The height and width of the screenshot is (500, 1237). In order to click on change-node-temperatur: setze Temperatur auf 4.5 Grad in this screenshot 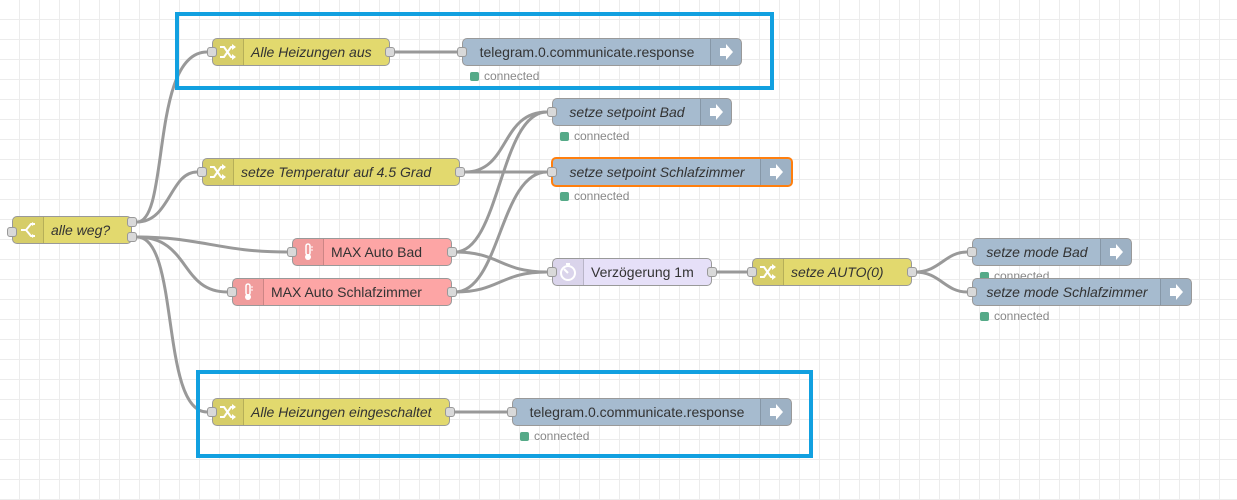, I will do `click(331, 172)`.